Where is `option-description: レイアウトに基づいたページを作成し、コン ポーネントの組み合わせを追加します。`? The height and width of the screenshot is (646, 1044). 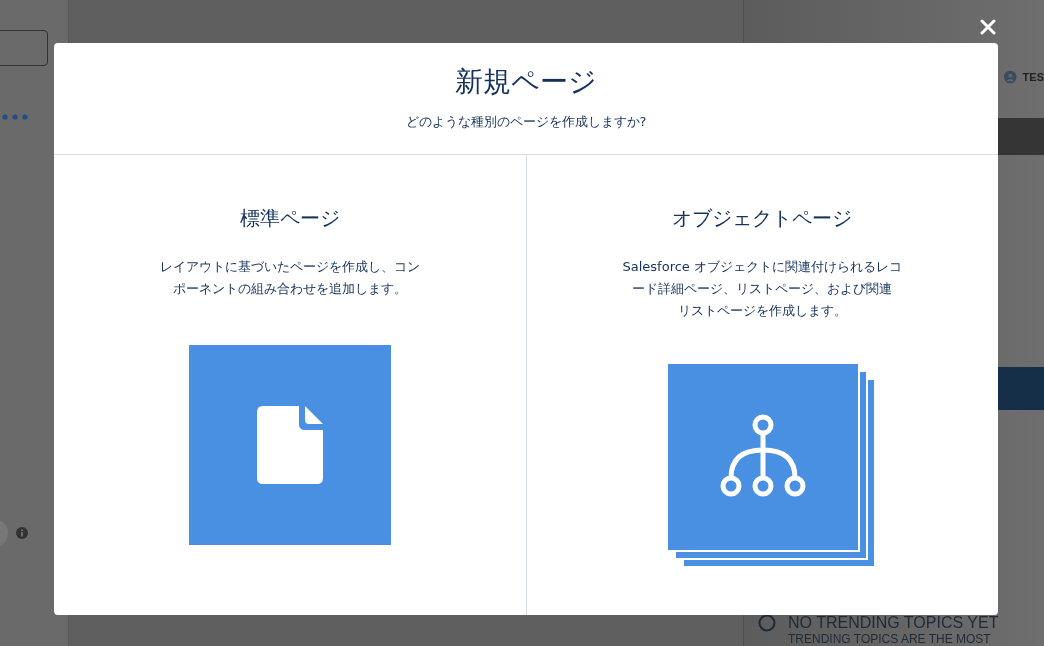
option-description: レイアウトに基づいたページを作成し、コン ポーネントの組み合わせを追加します。 is located at coordinates (289, 278).